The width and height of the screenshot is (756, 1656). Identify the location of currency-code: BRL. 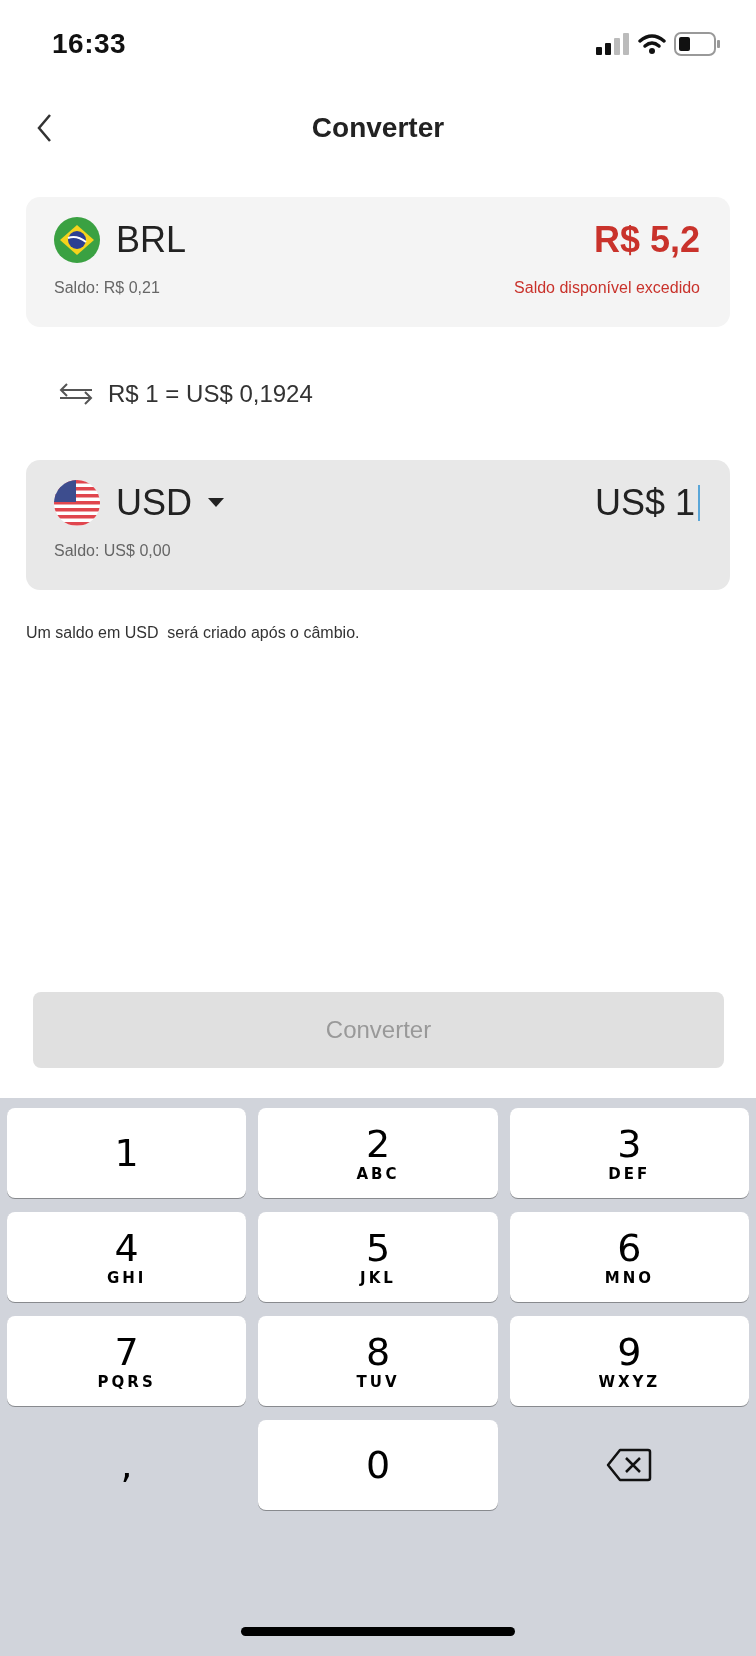
(151, 240).